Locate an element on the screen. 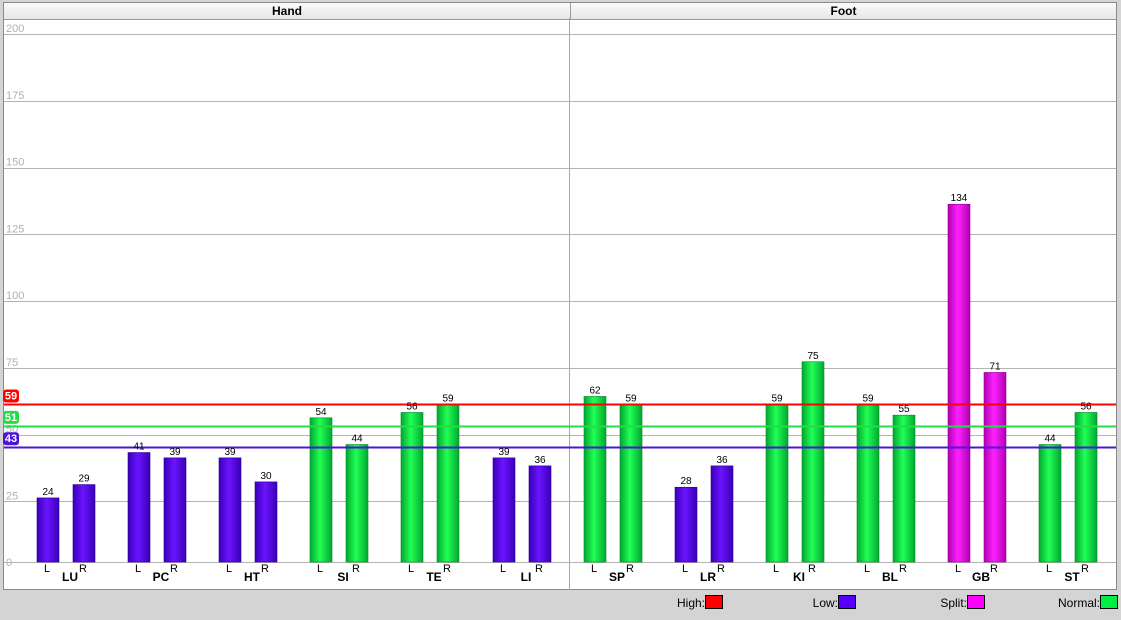  value-label: 54 is located at coordinates (321, 412).